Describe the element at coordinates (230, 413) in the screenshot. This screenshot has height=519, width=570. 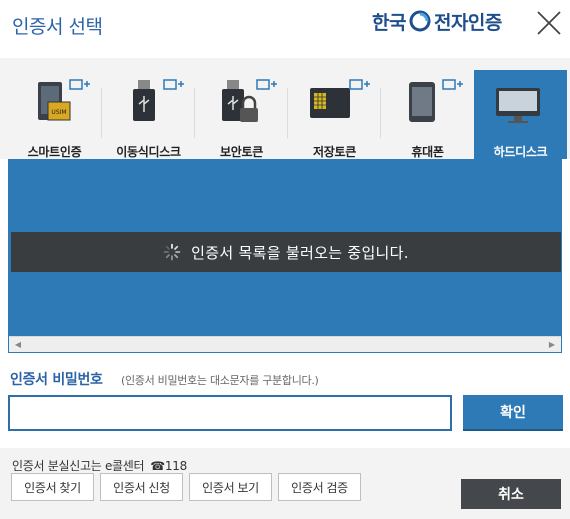
I see `password-input` at that location.